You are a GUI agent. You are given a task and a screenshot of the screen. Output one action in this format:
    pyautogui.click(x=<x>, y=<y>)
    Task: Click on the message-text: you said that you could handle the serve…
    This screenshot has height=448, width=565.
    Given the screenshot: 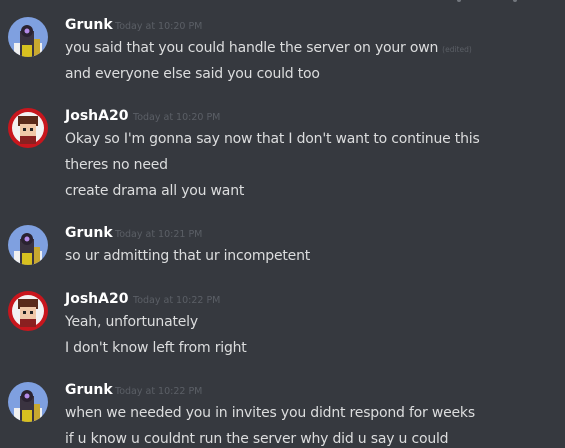 What is the action you would take?
    pyautogui.click(x=252, y=48)
    